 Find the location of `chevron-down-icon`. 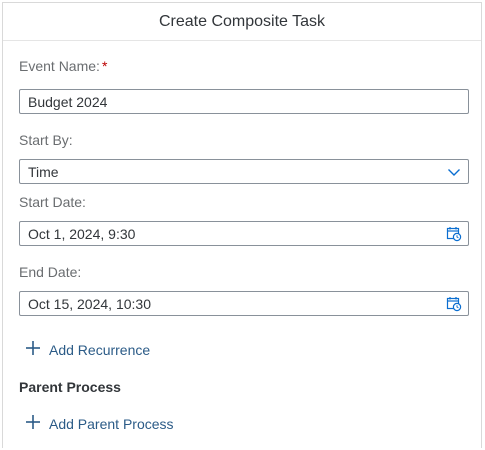

chevron-down-icon is located at coordinates (454, 171).